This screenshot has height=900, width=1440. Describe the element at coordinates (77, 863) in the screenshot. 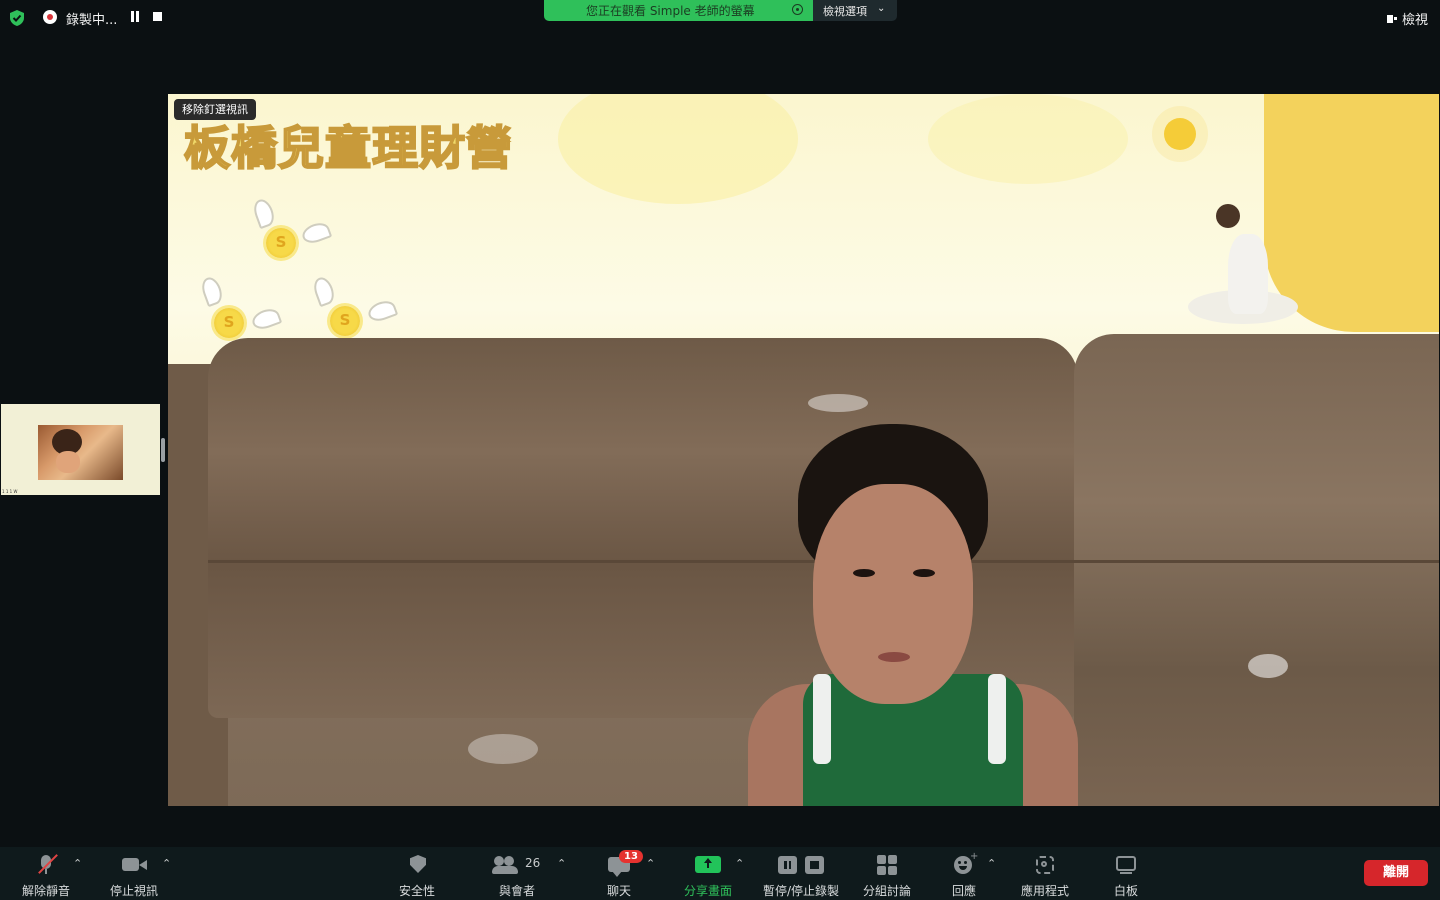

I see `audio-options-chevron-icon: ⌃` at that location.